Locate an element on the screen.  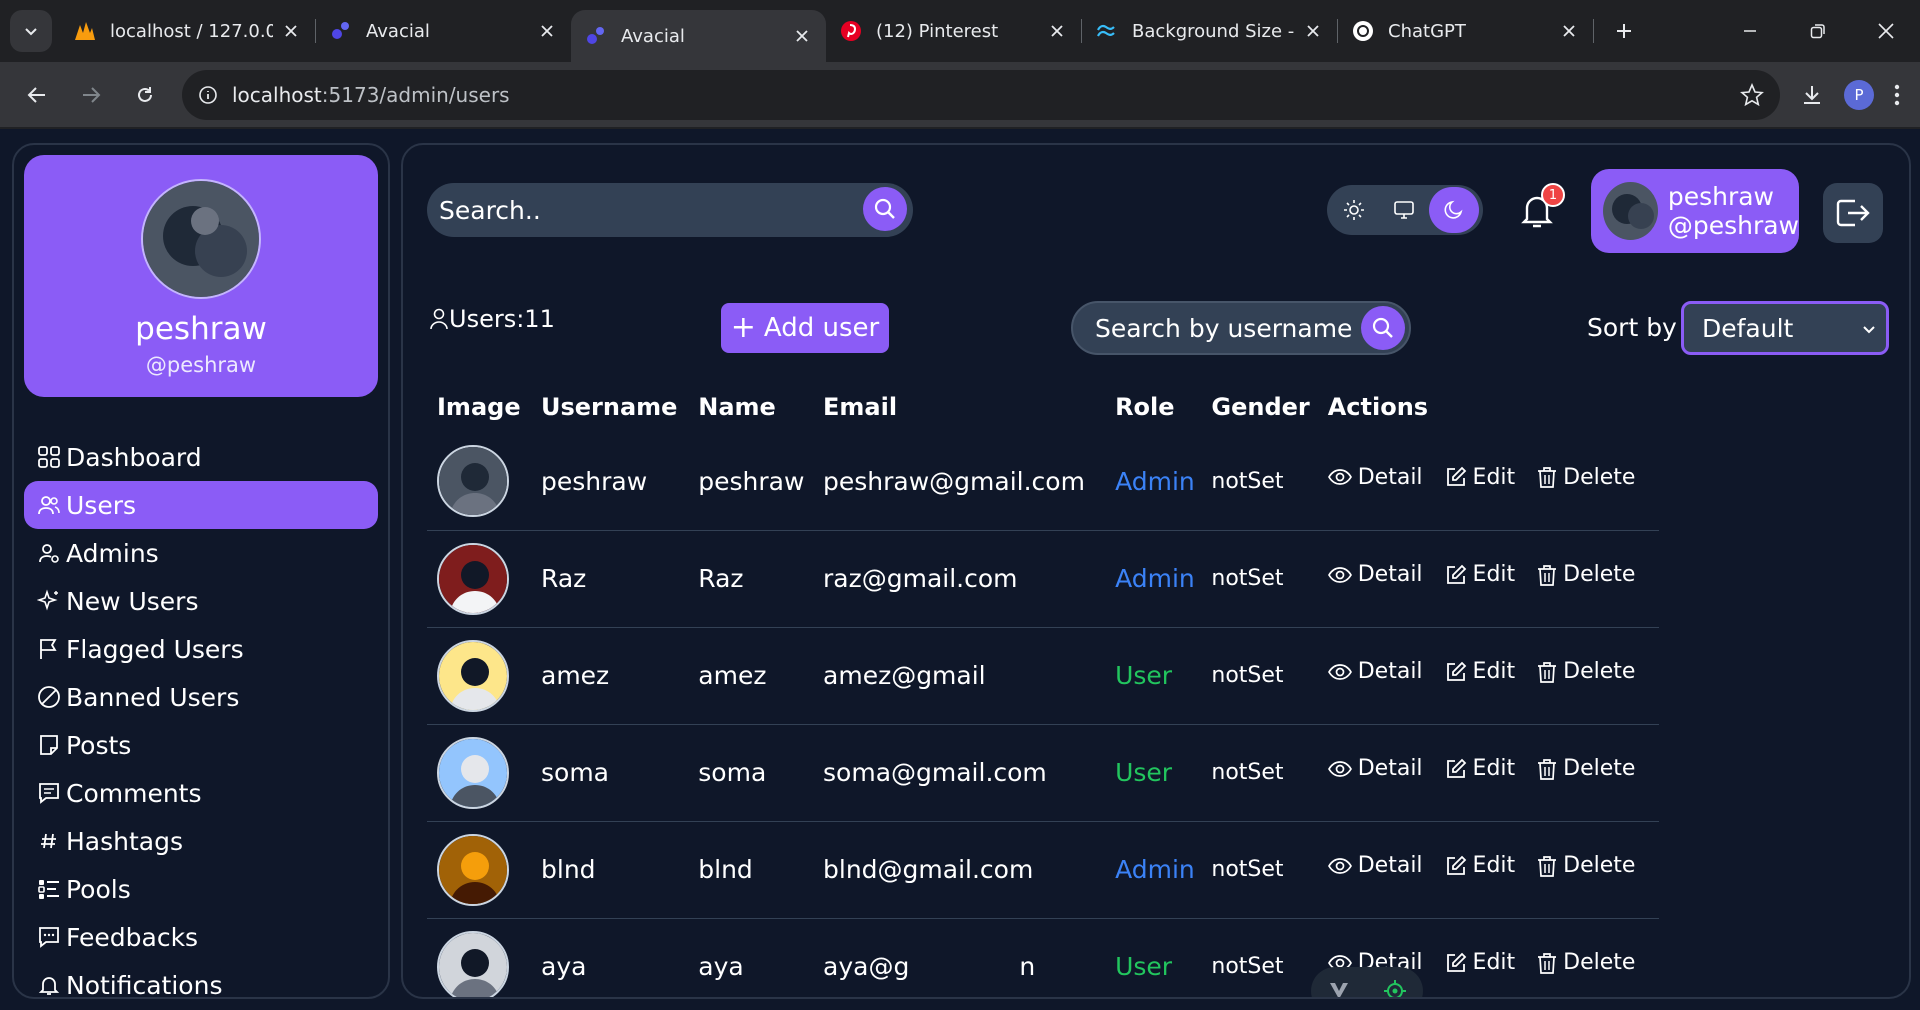
header-search-button is located at coordinates (885, 209).